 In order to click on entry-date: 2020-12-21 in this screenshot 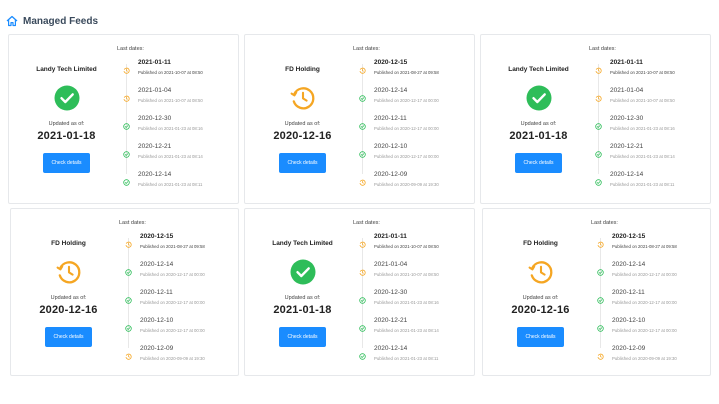, I will do `click(391, 320)`.